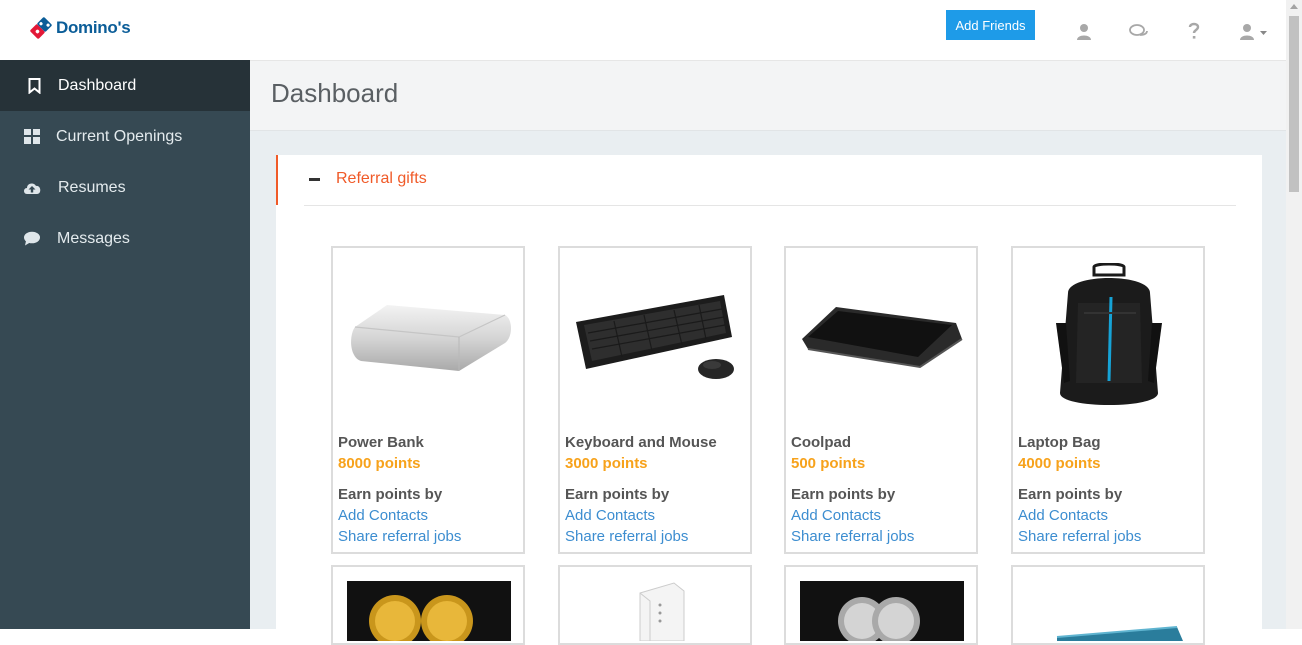  What do you see at coordinates (32, 239) in the screenshot?
I see `chat-bubble-icon` at bounding box center [32, 239].